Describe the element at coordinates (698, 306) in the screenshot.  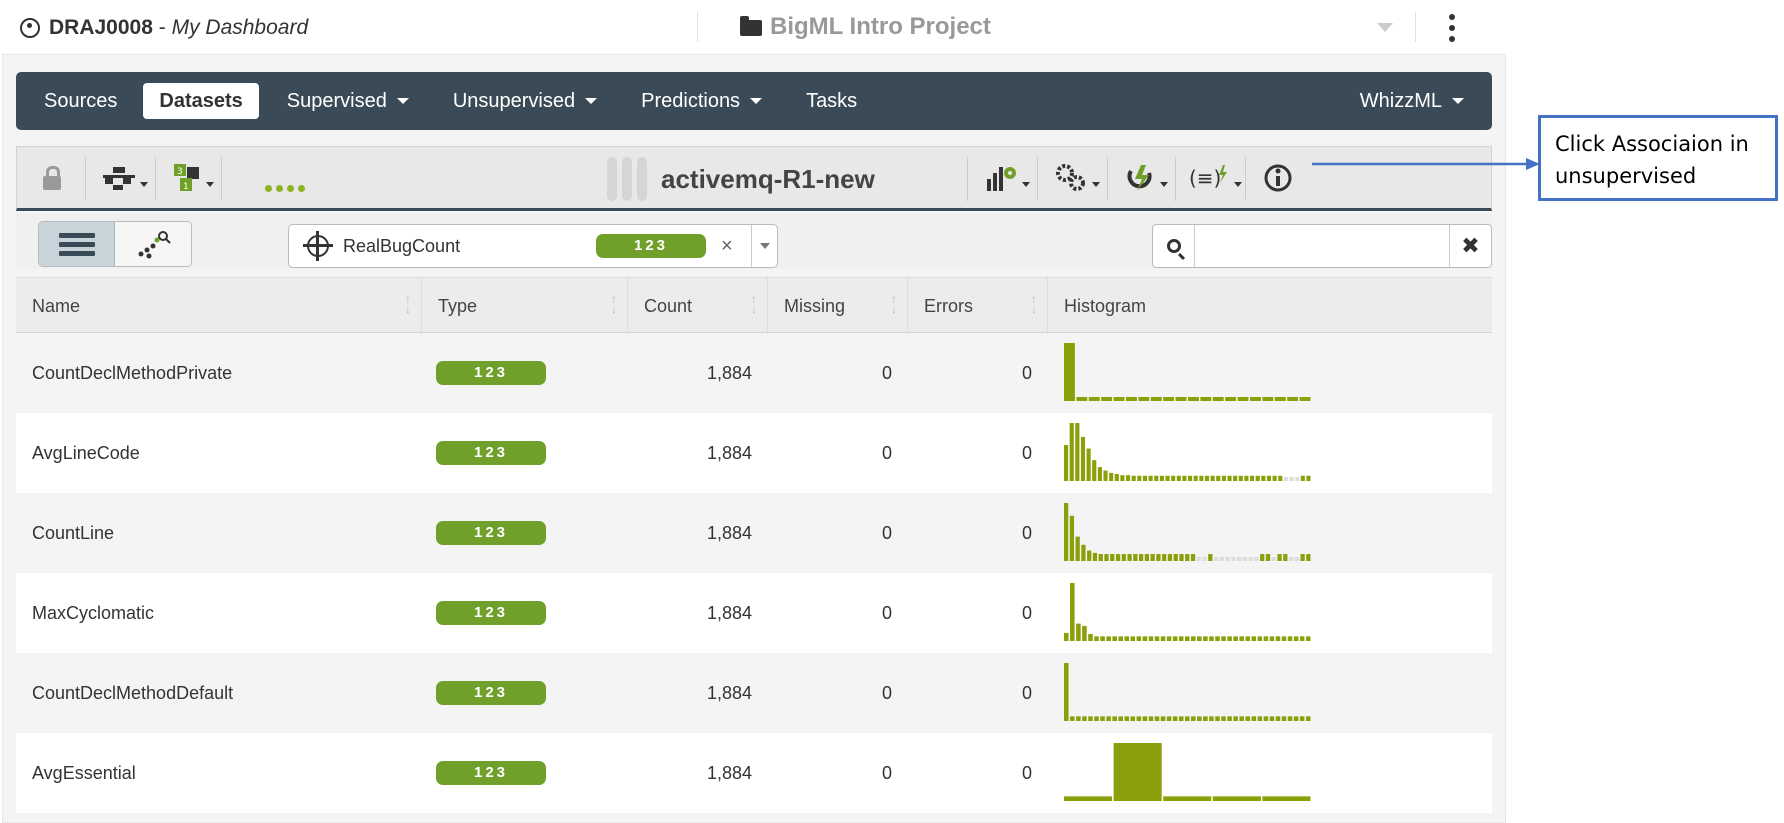
I see `column-header-count: Count ↑ ↓` at that location.